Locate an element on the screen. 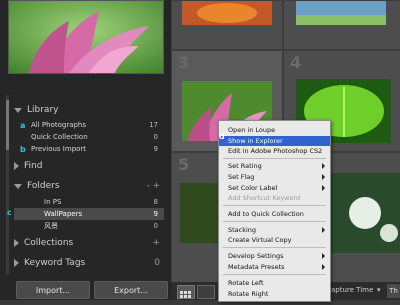 Image resolution: width=400 pixels, height=305 pixels. menu-item-add-shortcut-keyword: Add Shortcut Keyword is located at coordinates (274, 198).